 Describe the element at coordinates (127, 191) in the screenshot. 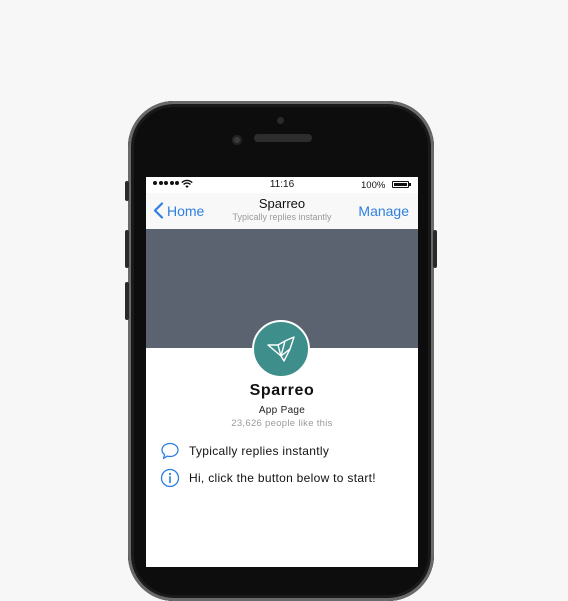

I see `mute-switch` at that location.